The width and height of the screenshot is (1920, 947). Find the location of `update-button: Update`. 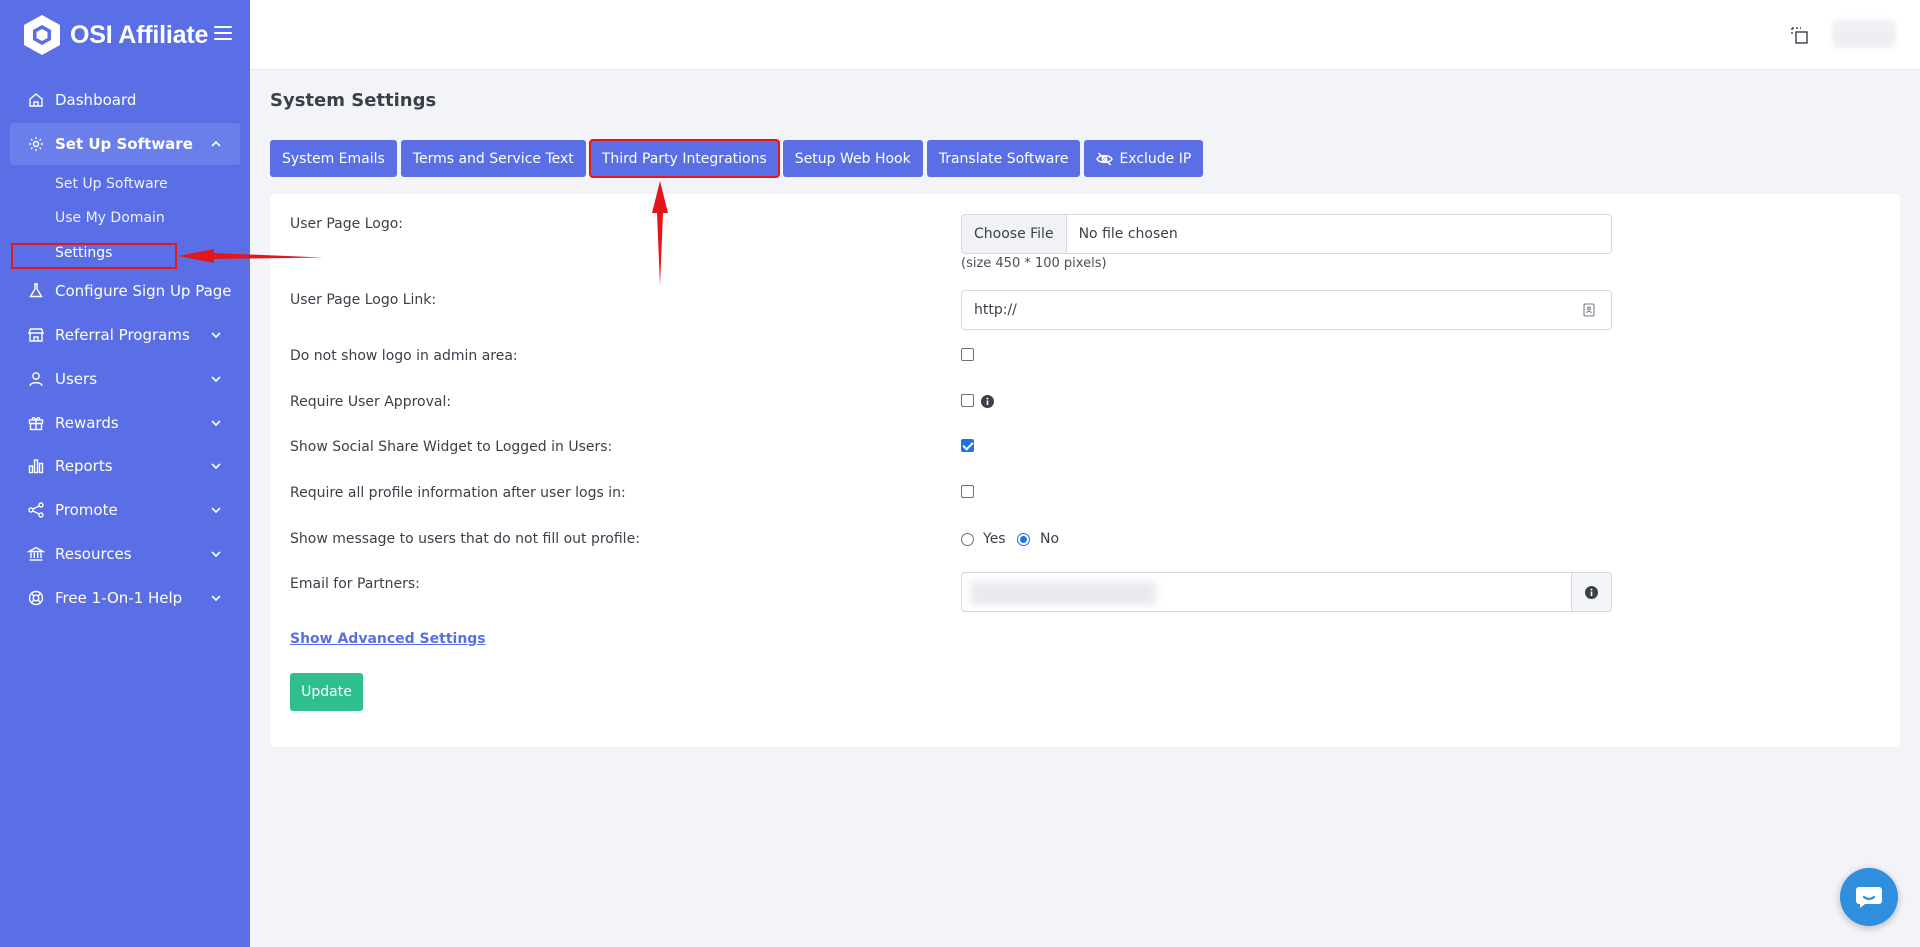

update-button: Update is located at coordinates (326, 692).